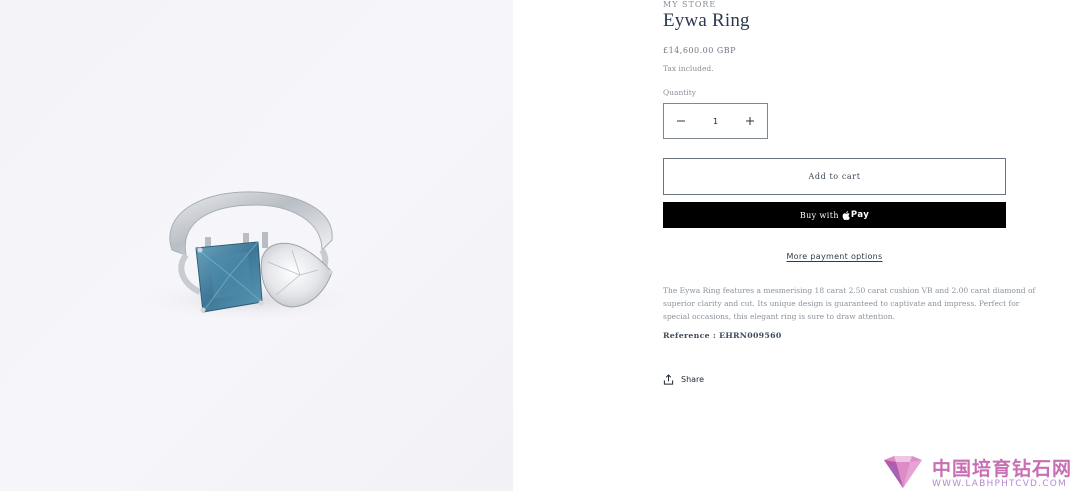 The height and width of the screenshot is (491, 1080). Describe the element at coordinates (693, 379) in the screenshot. I see `share-label: Share` at that location.